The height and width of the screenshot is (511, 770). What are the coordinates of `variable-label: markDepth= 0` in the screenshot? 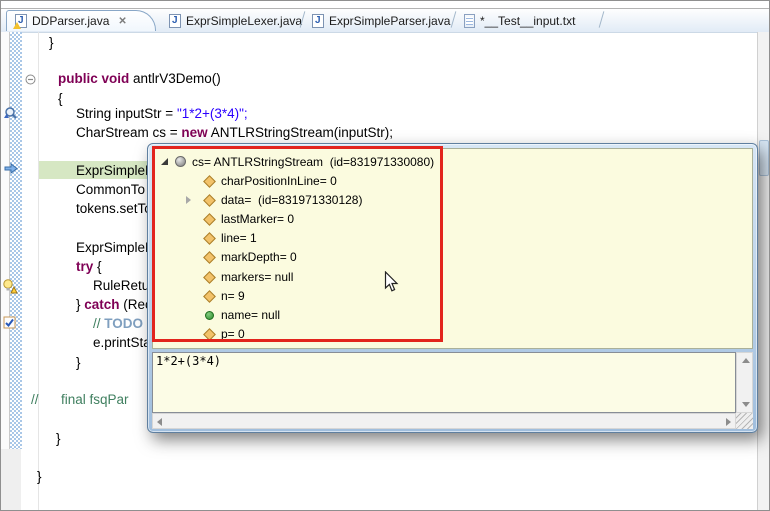 It's located at (259, 257).